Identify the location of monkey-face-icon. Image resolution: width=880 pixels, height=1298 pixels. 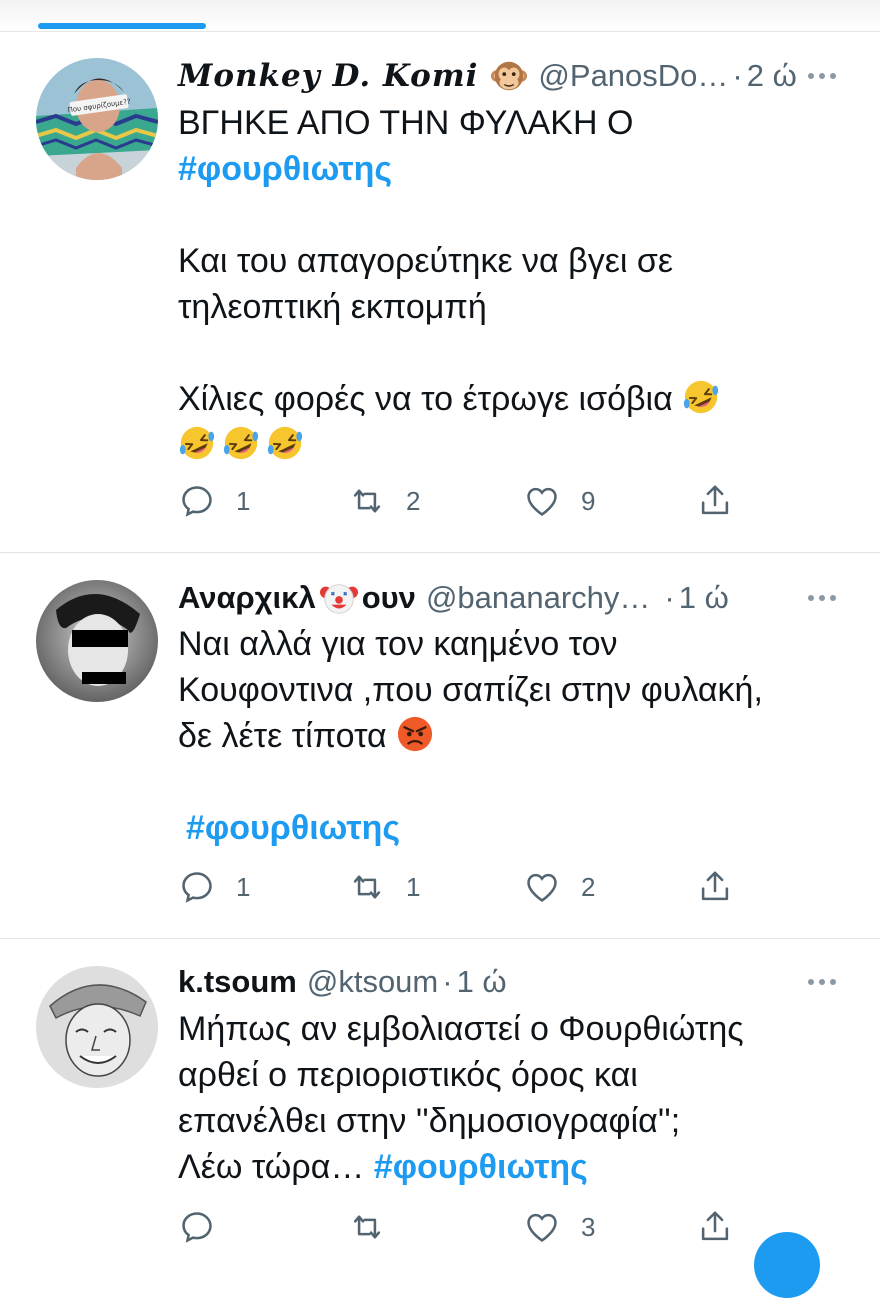
(509, 76).